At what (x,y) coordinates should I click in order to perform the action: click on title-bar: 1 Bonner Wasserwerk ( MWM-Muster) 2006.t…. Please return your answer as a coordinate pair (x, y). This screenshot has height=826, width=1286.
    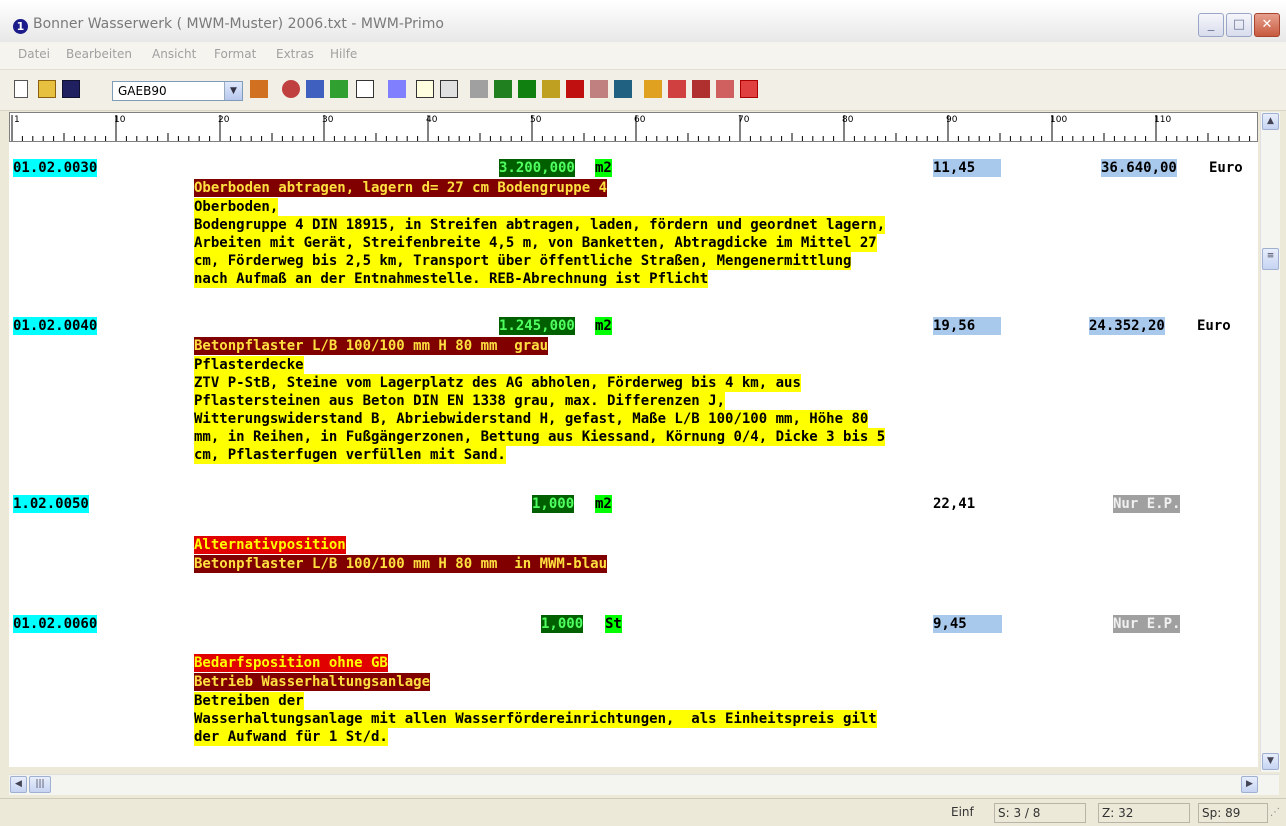
    Looking at the image, I should click on (643, 21).